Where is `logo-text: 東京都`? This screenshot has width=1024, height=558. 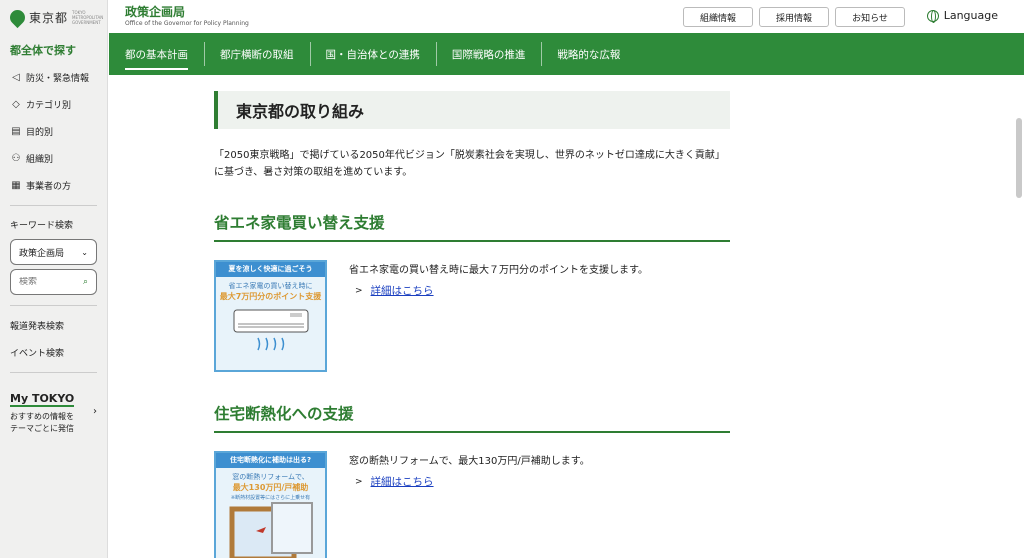 logo-text: 東京都 is located at coordinates (49, 17).